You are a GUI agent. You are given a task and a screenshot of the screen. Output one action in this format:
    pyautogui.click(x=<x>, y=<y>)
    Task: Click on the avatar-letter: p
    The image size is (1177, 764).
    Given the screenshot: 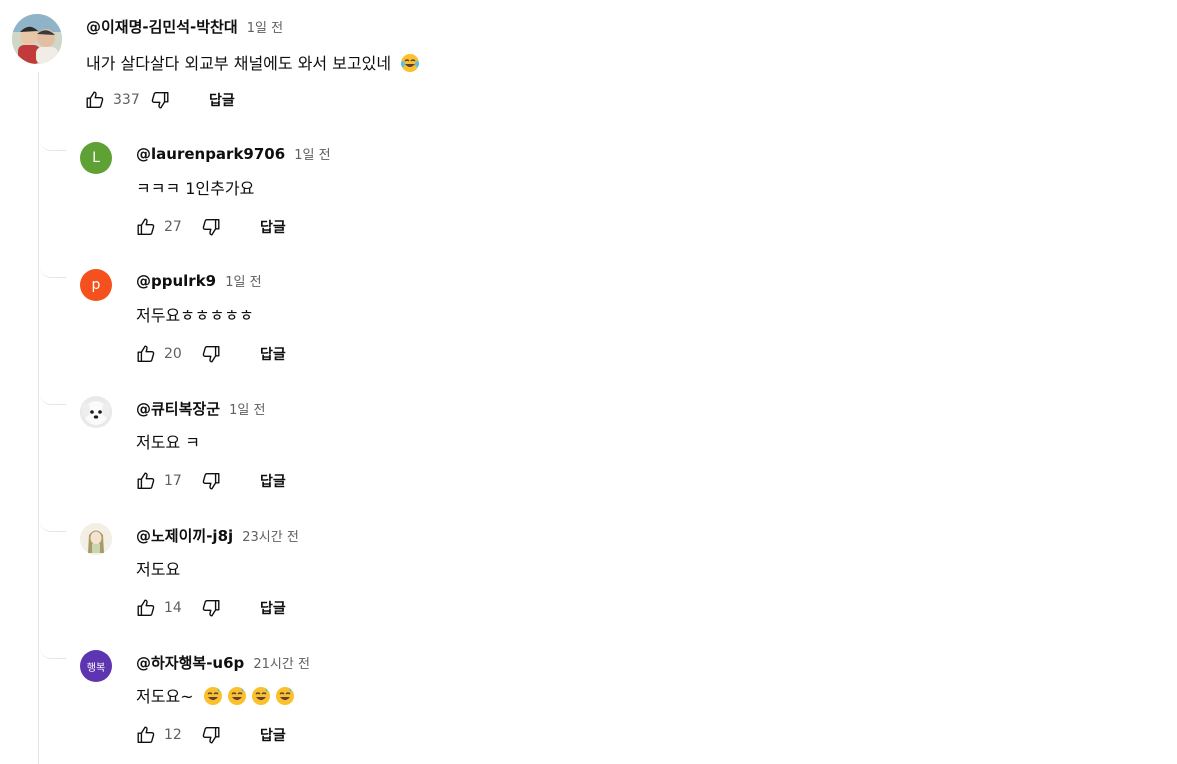 What is the action you would take?
    pyautogui.click(x=96, y=285)
    